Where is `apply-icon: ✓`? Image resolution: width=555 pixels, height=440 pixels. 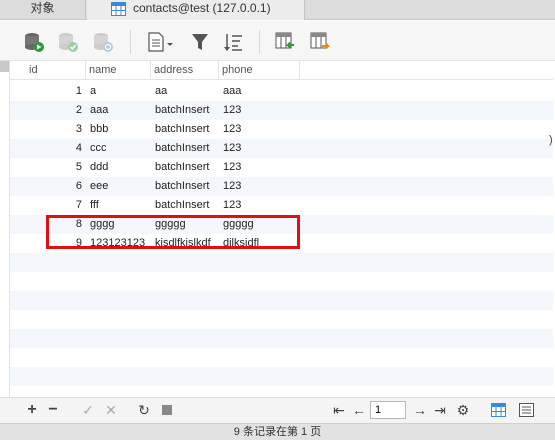 apply-icon: ✓ is located at coordinates (88, 410).